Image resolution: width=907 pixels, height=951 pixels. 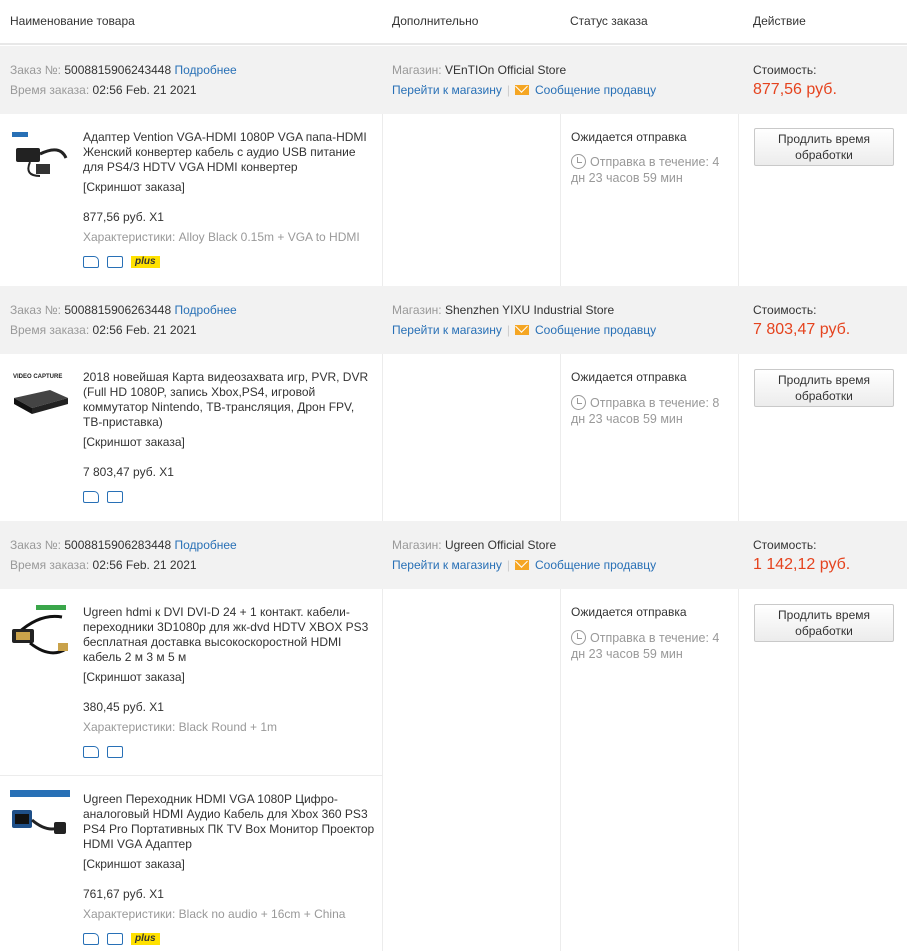 I want to click on order-cost: 7 803,47 руб., so click(x=802, y=329).